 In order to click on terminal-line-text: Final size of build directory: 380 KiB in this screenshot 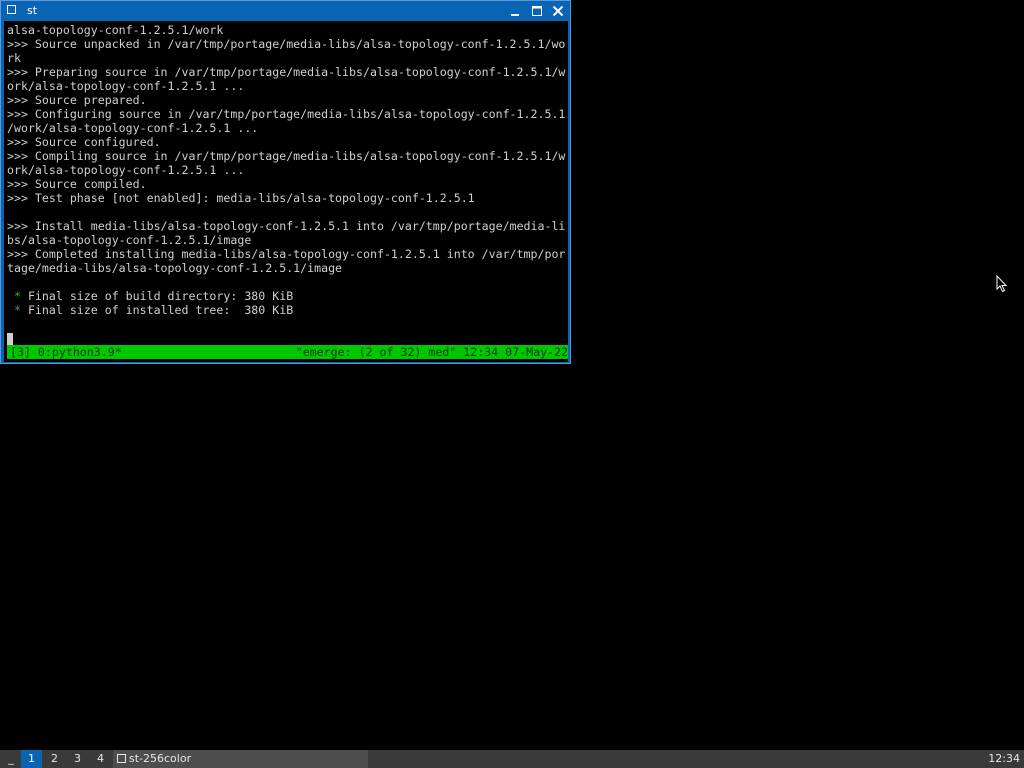, I will do `click(157, 296)`.